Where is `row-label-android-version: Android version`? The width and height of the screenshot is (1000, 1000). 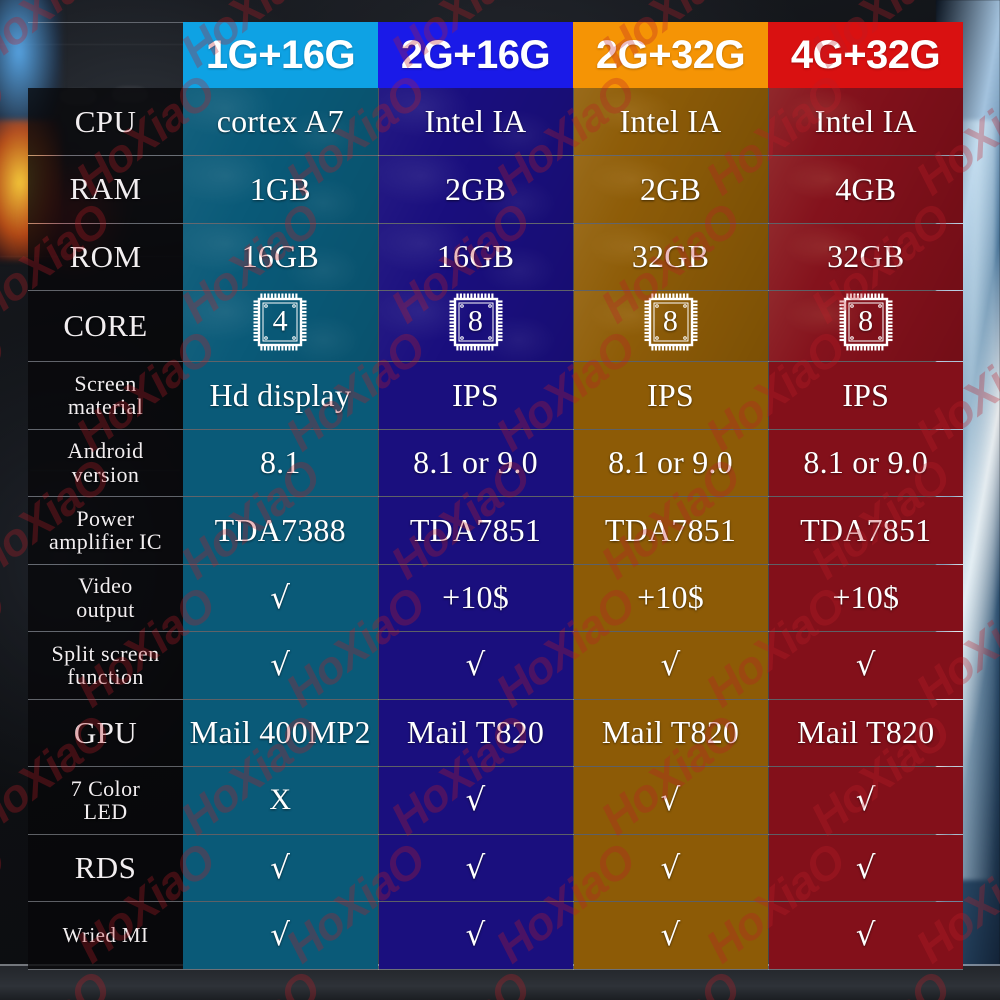
row-label-android-version: Android version is located at coordinates (105, 463).